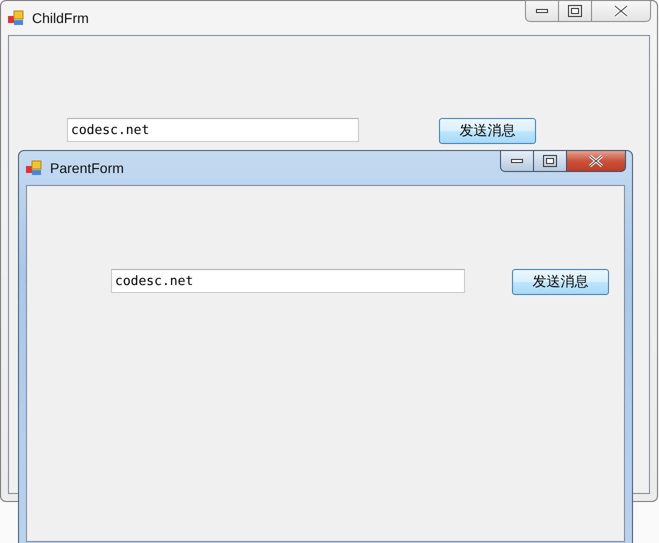 This screenshot has width=659, height=543. What do you see at coordinates (60, 18) in the screenshot?
I see `window-title: ChildFrm` at bounding box center [60, 18].